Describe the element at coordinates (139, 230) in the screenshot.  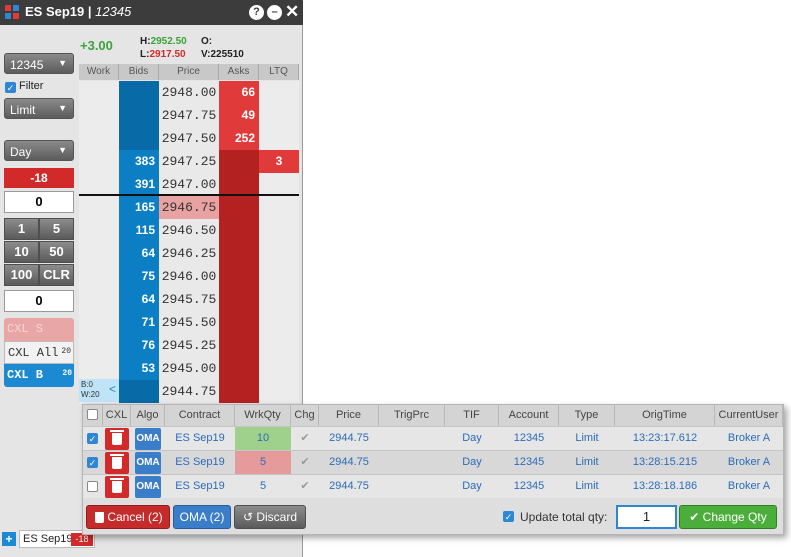
I see `bid-cell: 115` at that location.